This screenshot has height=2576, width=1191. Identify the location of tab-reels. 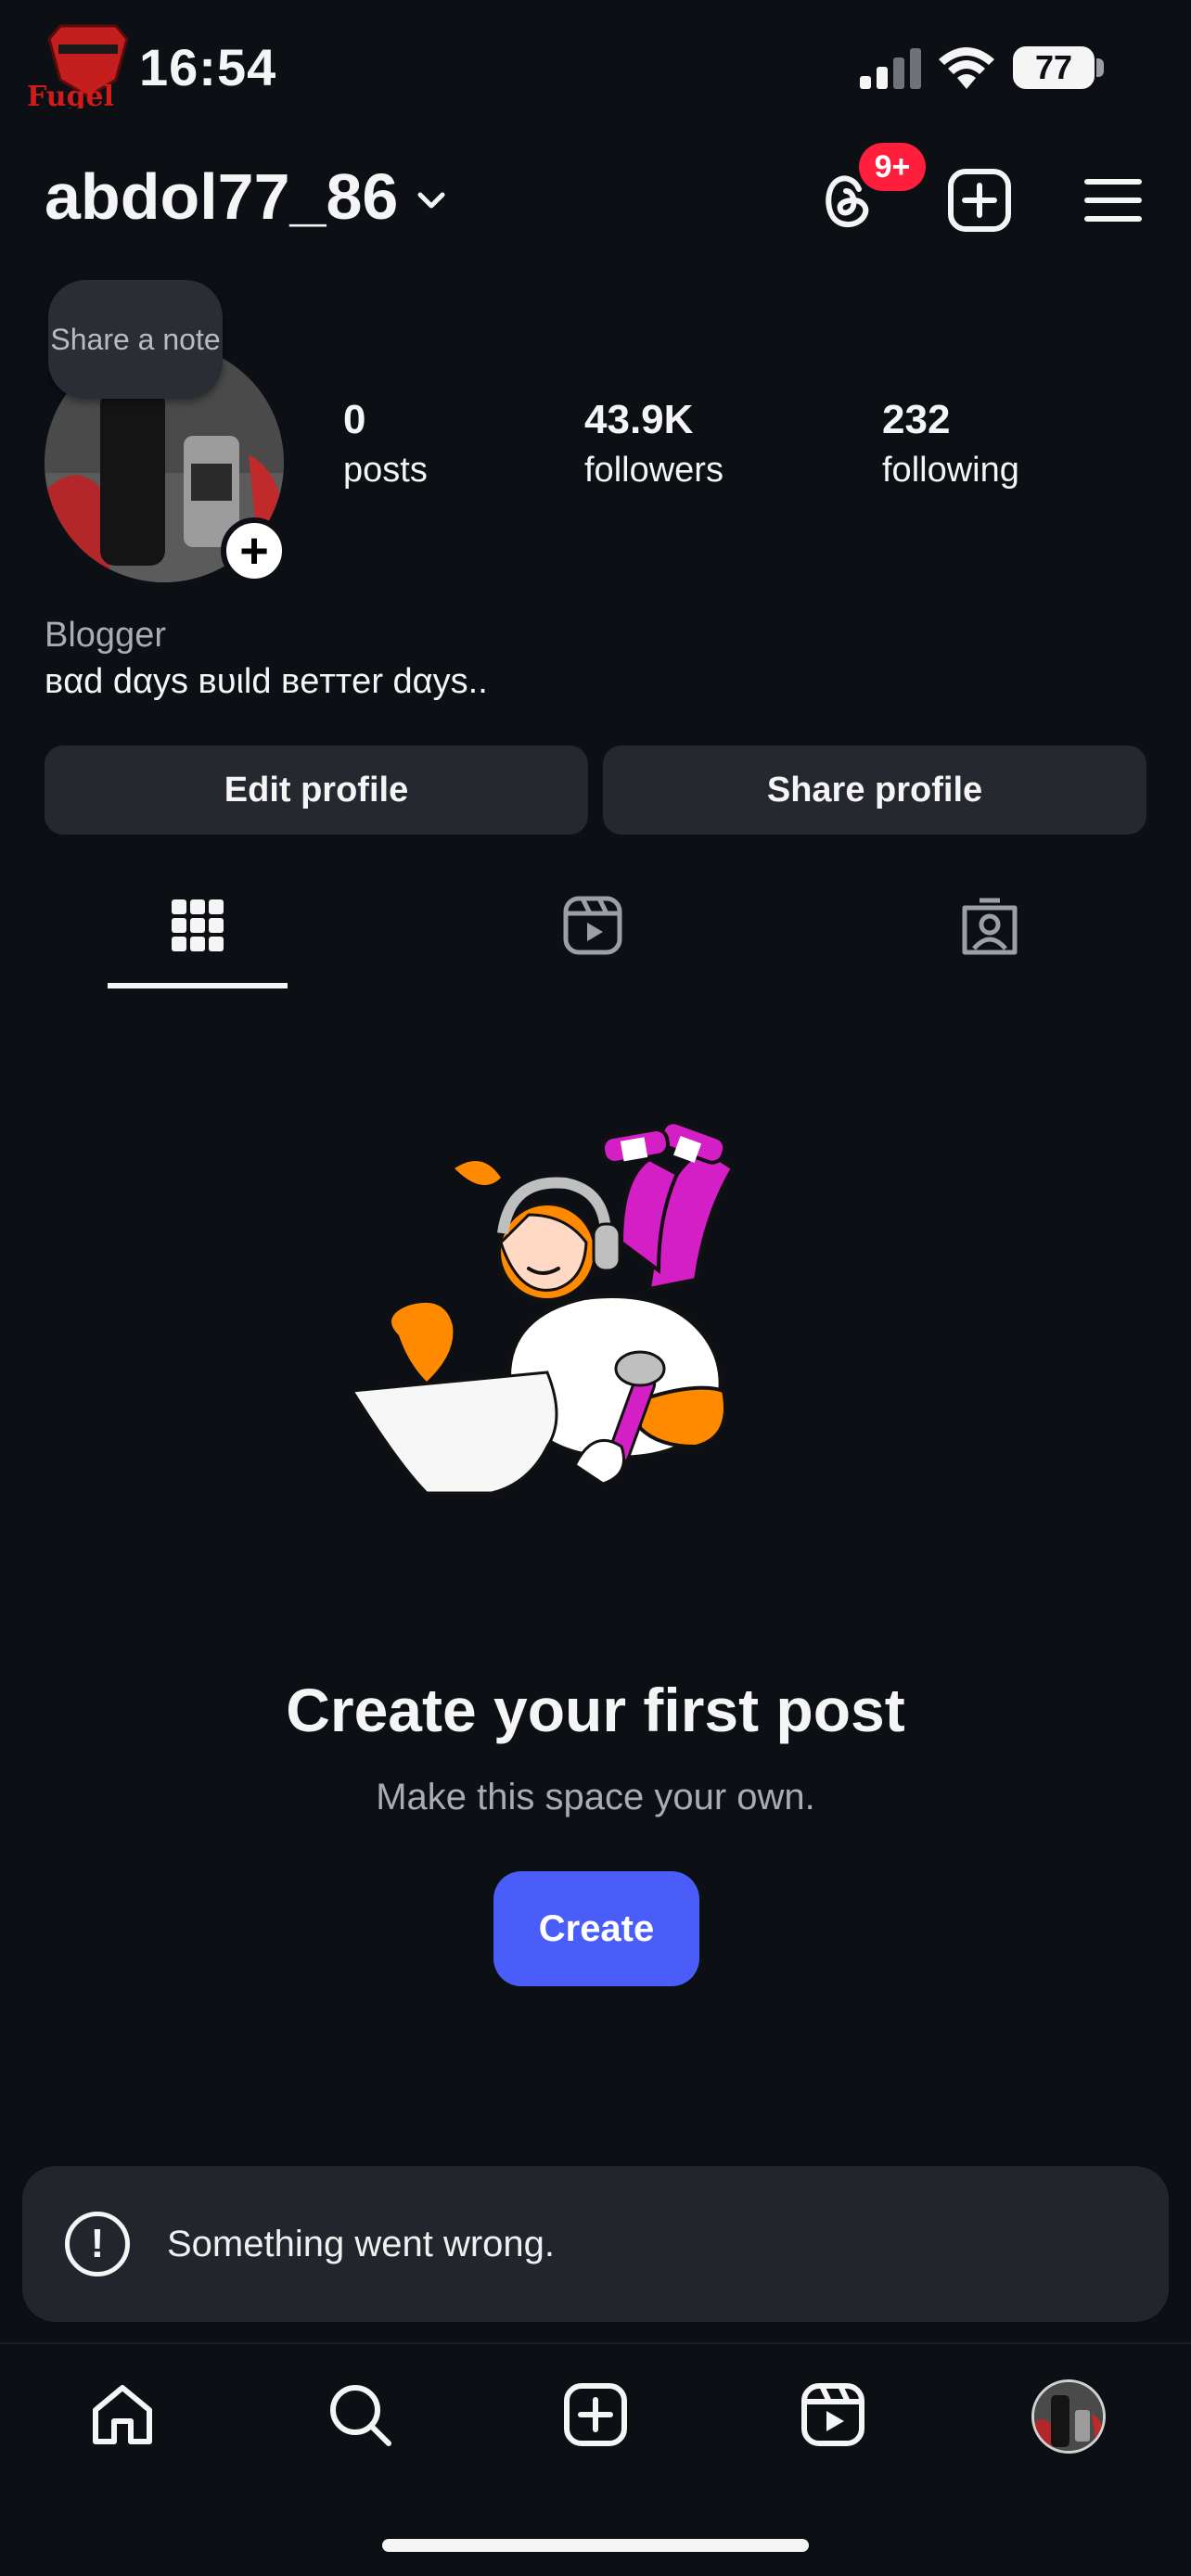
(593, 927).